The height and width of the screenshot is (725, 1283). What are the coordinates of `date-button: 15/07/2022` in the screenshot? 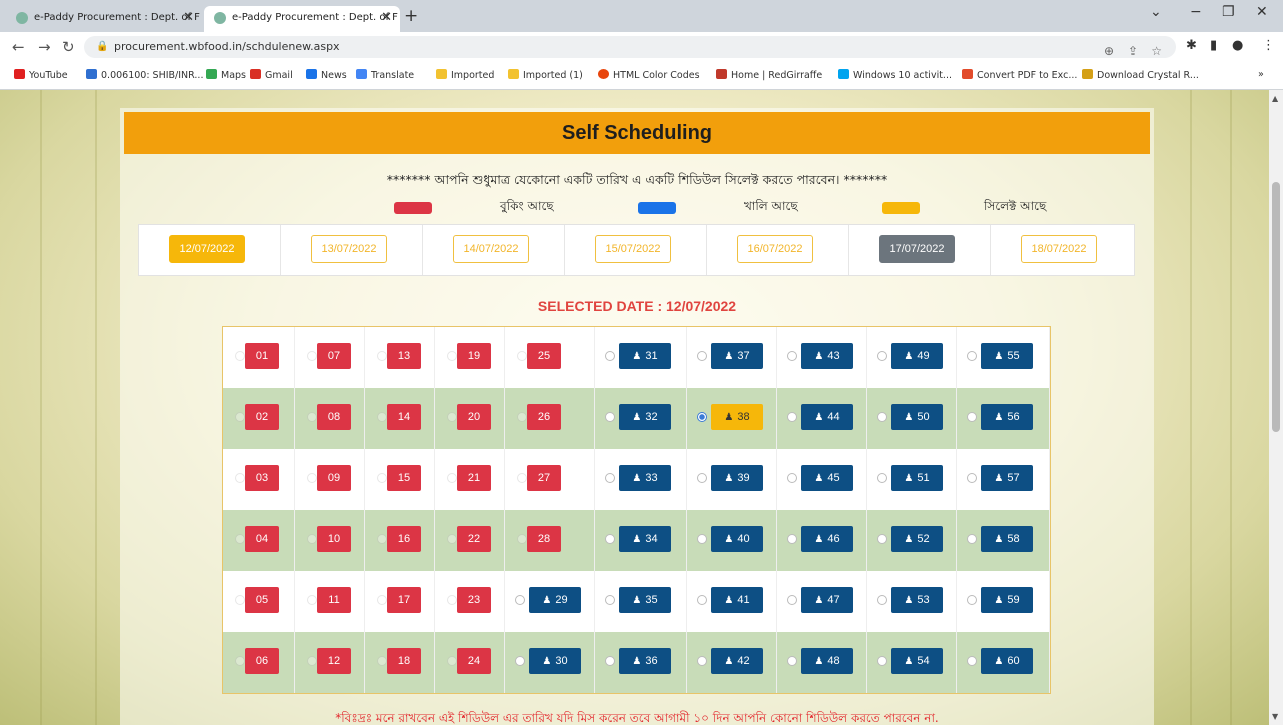 It's located at (633, 249).